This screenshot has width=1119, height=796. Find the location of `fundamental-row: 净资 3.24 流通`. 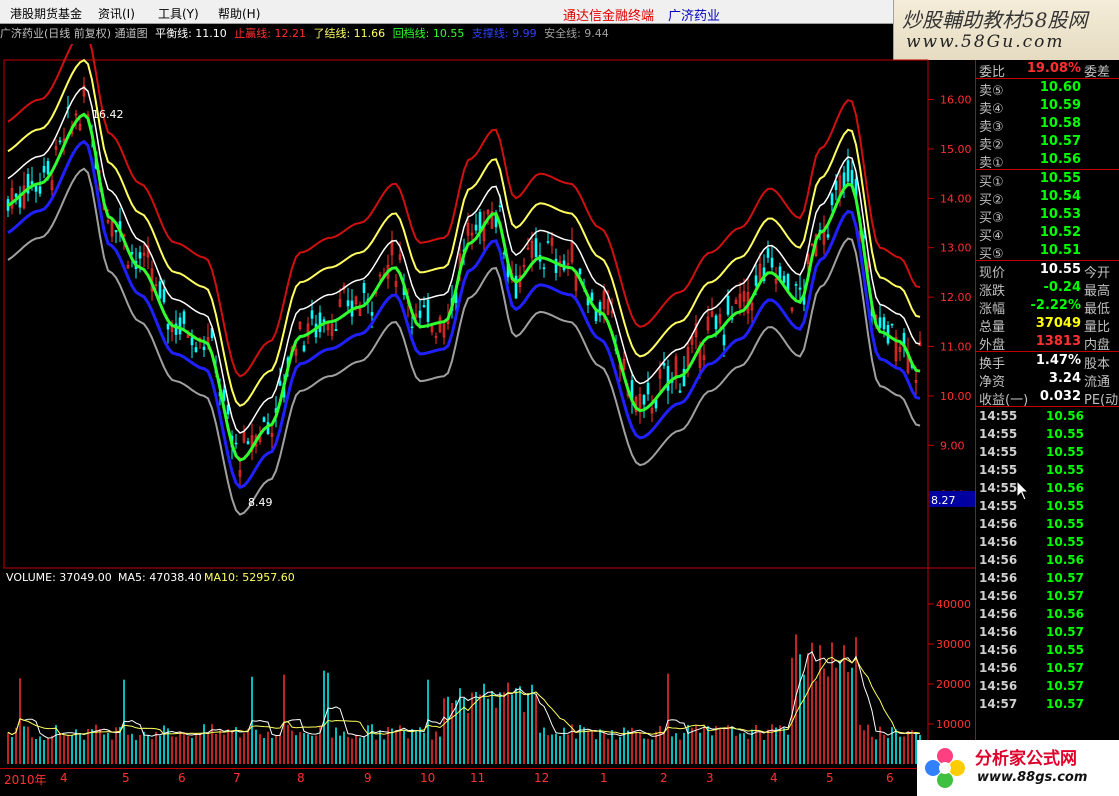

fundamental-row: 净资 3.24 流通 is located at coordinates (1047, 380).